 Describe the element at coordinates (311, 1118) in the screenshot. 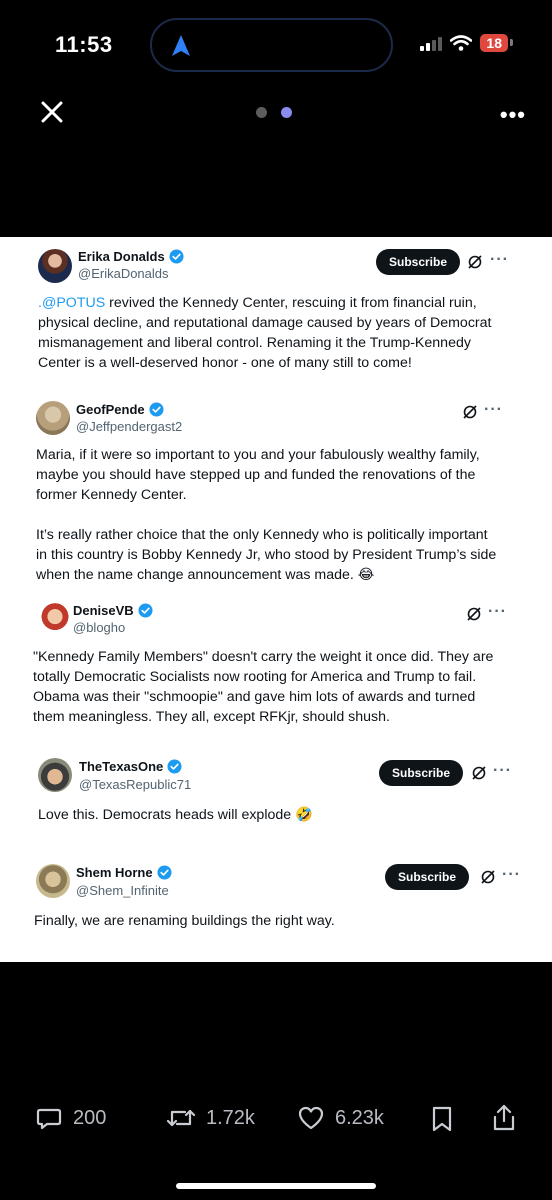

I see `heart-icon` at that location.